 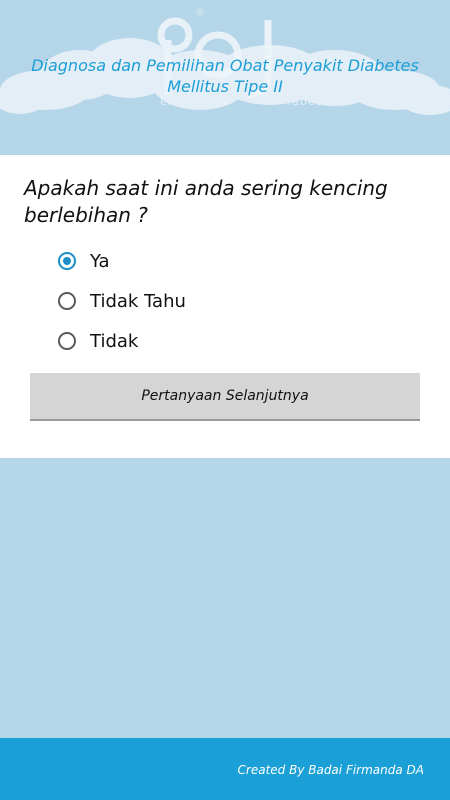 I want to click on credit-text: Created By Badai Firmanda DA, so click(x=330, y=770).